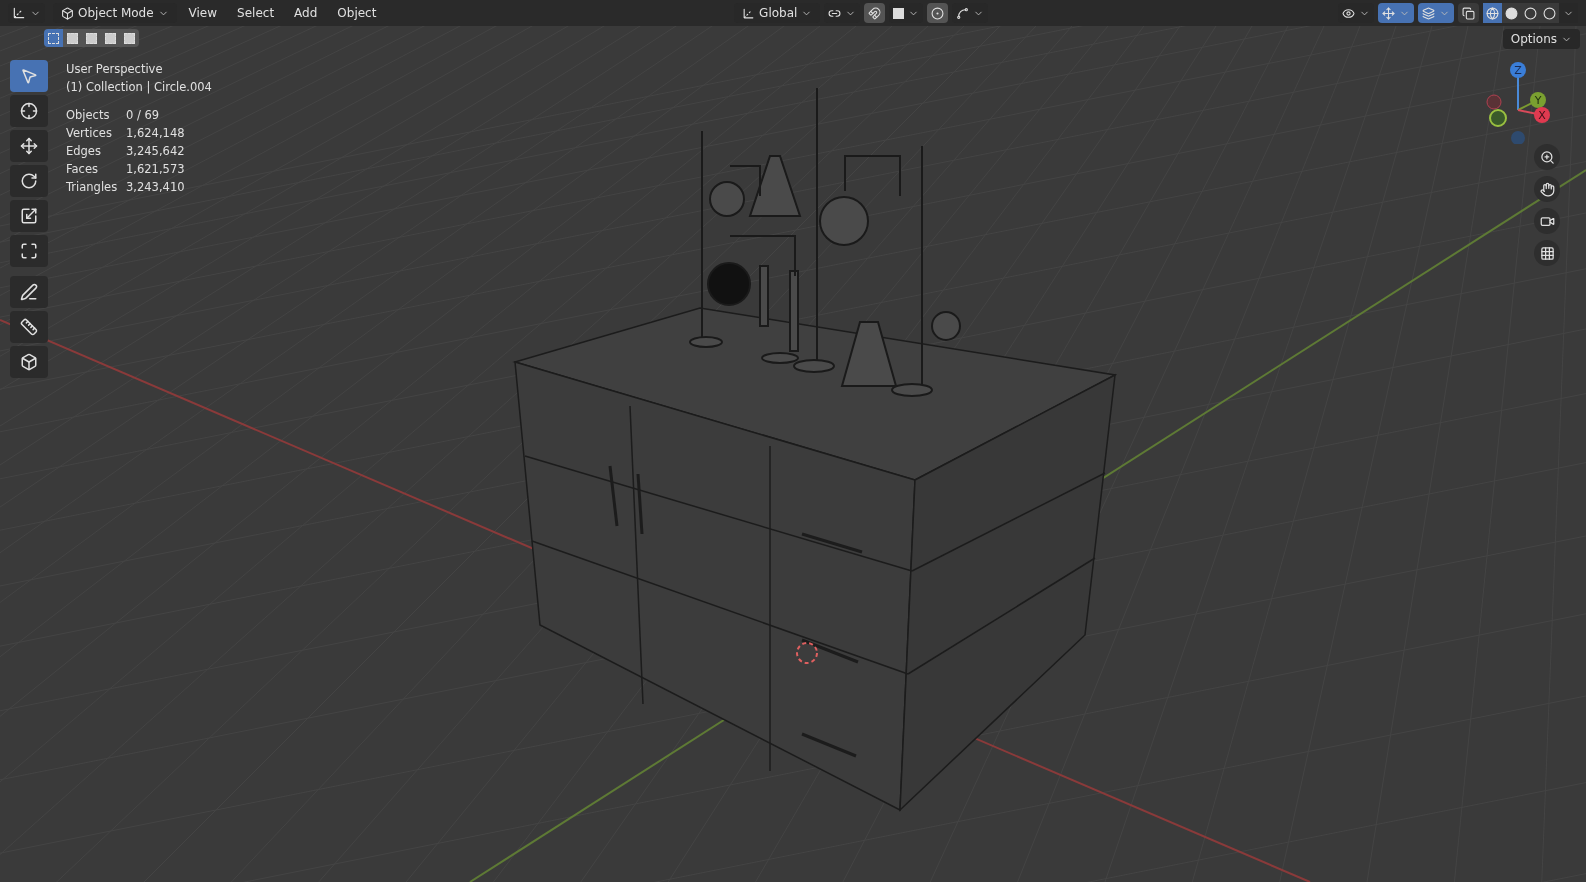 The width and height of the screenshot is (1586, 882). What do you see at coordinates (139, 87) in the screenshot?
I see `context-info: (1) Collection | Circle.004` at bounding box center [139, 87].